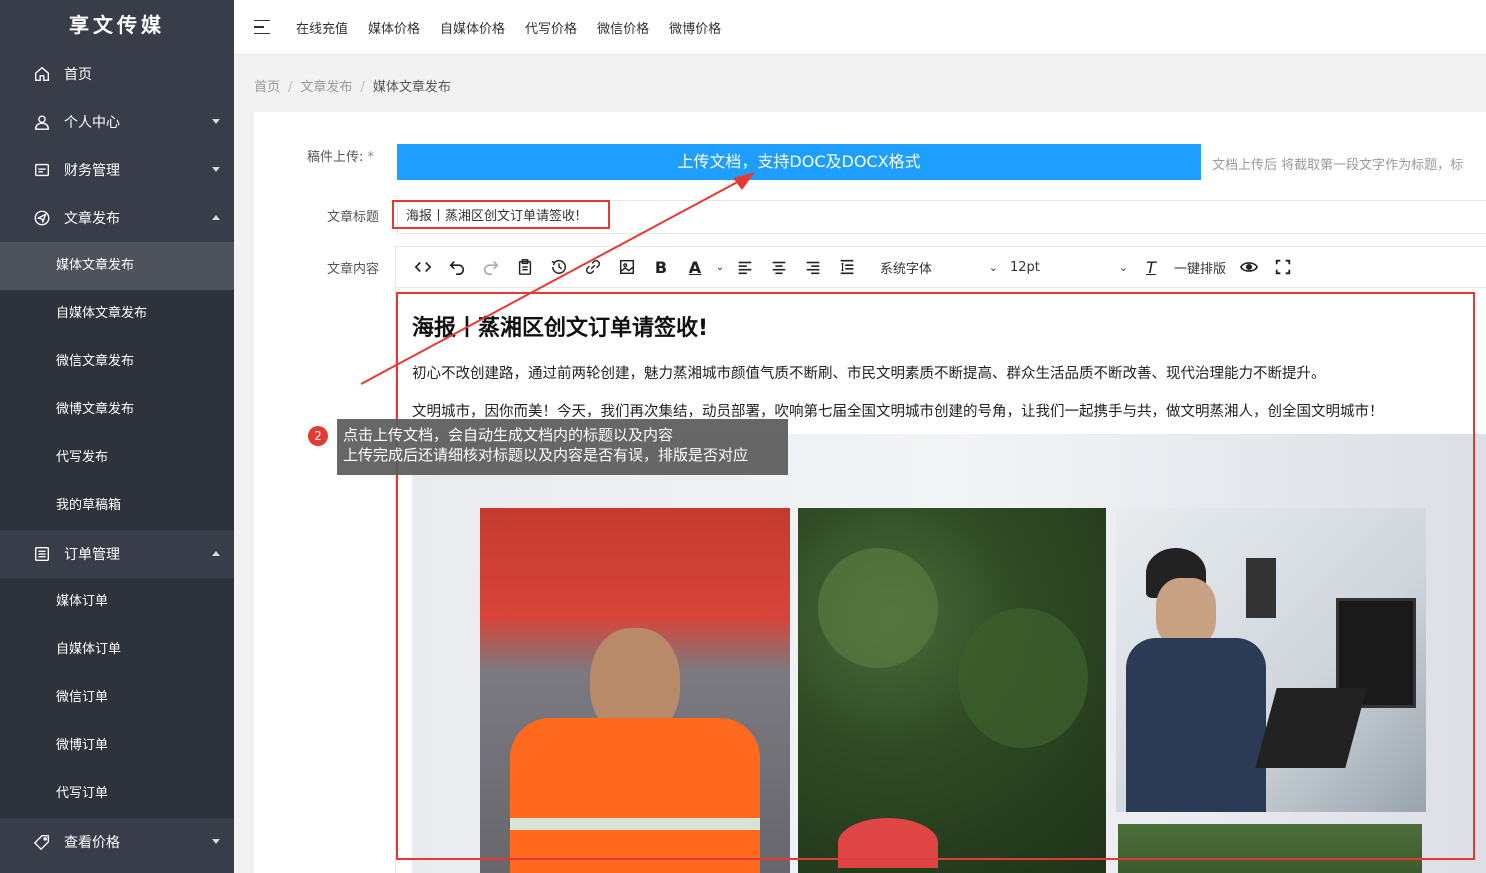  Describe the element at coordinates (559, 267) in the screenshot. I see `history-icon` at that location.